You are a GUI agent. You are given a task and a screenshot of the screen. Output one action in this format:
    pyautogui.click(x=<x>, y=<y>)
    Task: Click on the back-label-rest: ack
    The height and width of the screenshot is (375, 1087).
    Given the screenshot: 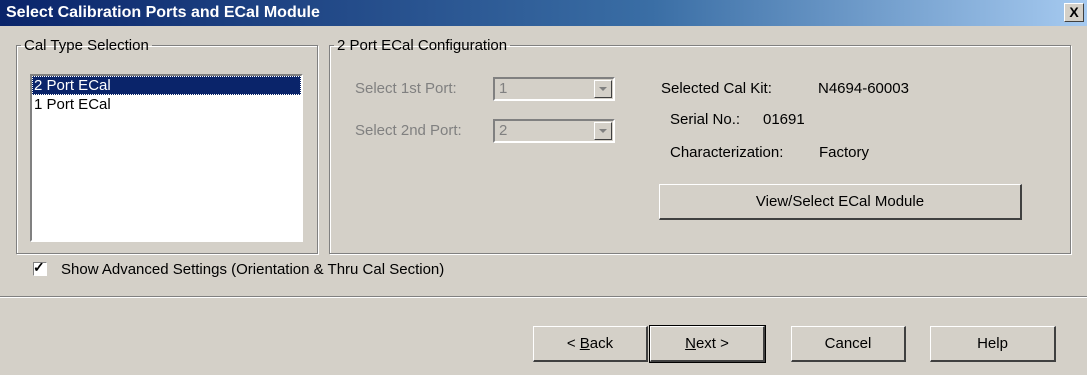 What is the action you would take?
    pyautogui.click(x=601, y=343)
    